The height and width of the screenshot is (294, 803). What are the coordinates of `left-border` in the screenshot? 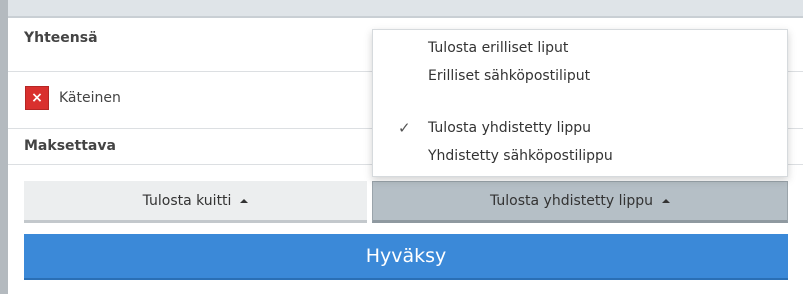 It's located at (4, 147).